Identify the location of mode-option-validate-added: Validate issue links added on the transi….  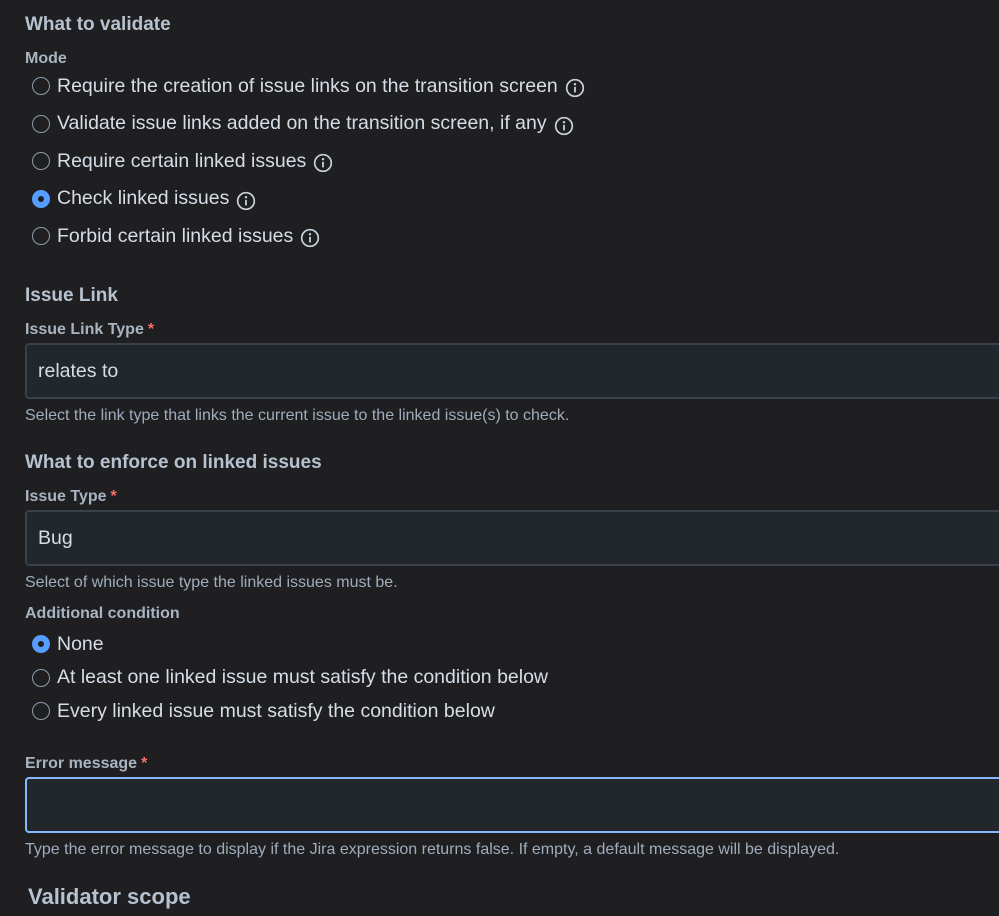
(308, 124).